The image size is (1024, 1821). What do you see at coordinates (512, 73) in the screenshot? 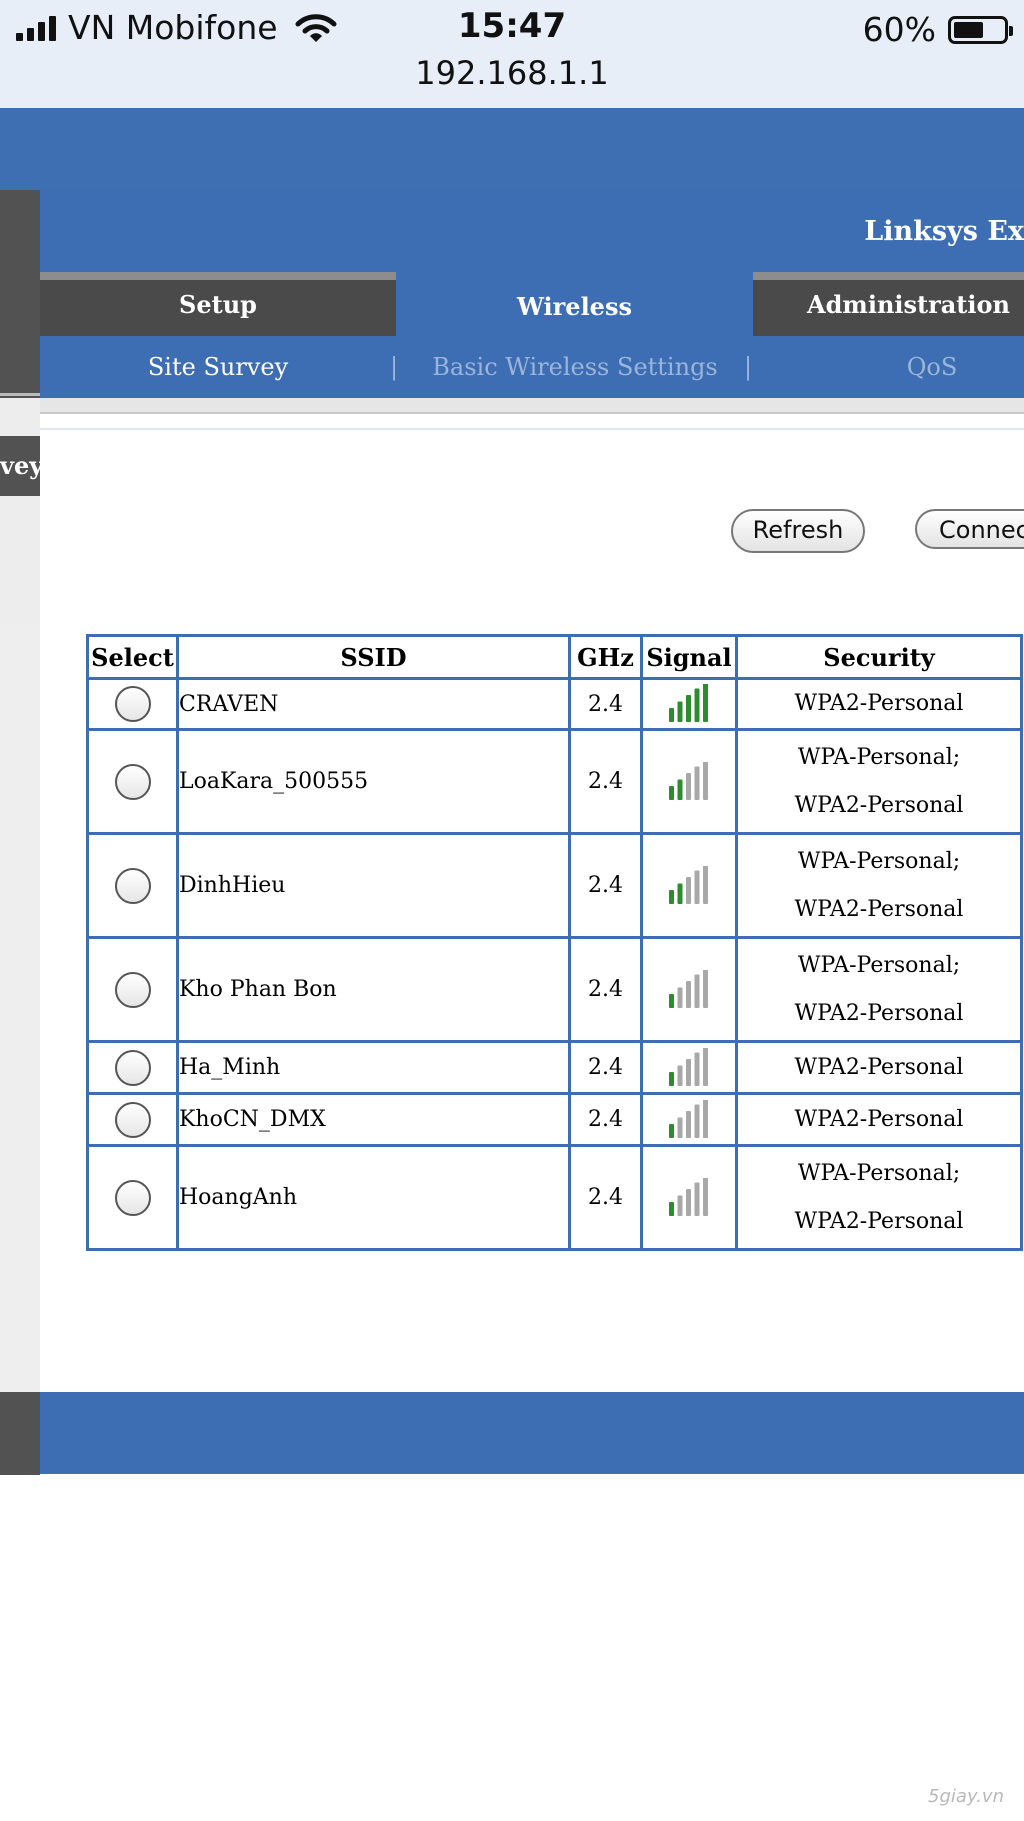
I see `address-bar: 192.168.1.1` at bounding box center [512, 73].